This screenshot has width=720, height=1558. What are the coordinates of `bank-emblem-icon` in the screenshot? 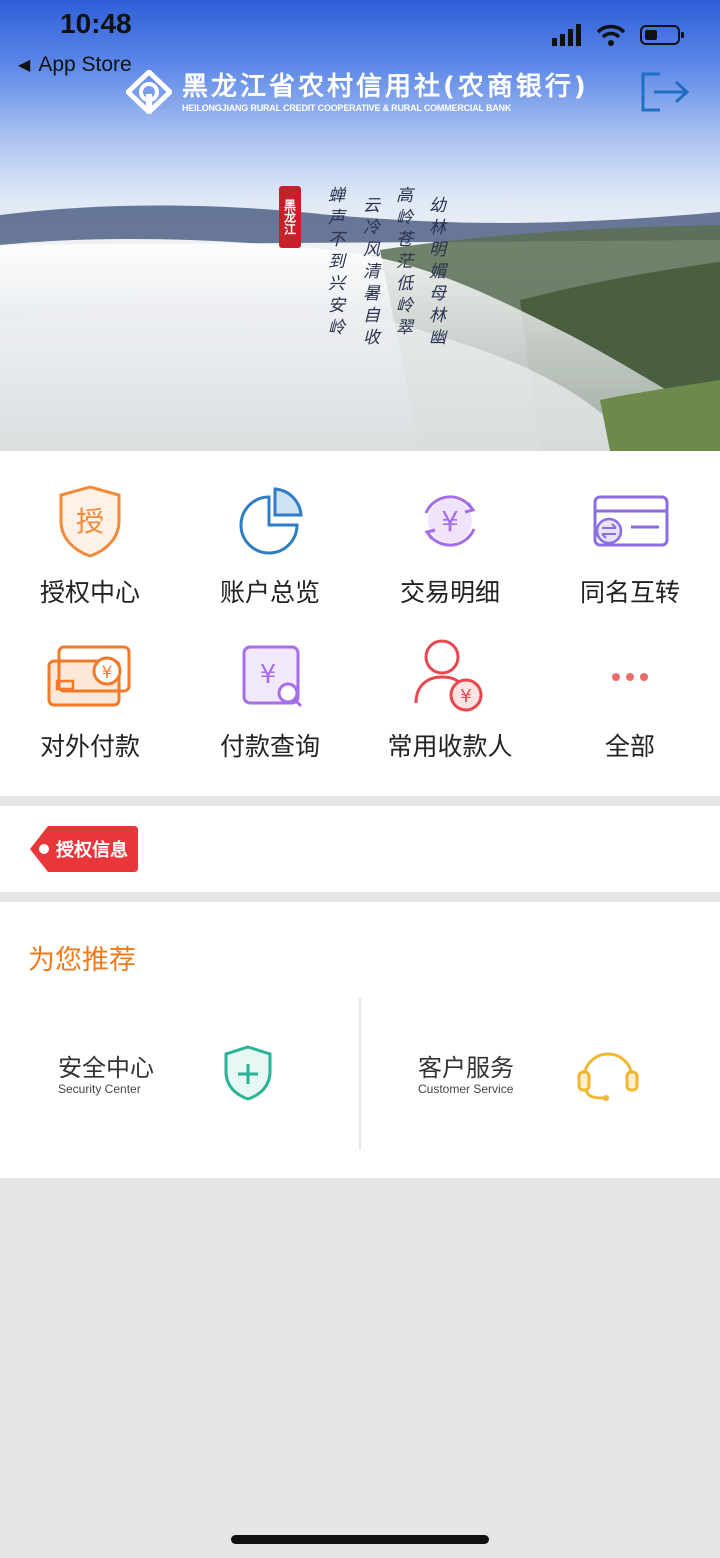 It's located at (149, 92).